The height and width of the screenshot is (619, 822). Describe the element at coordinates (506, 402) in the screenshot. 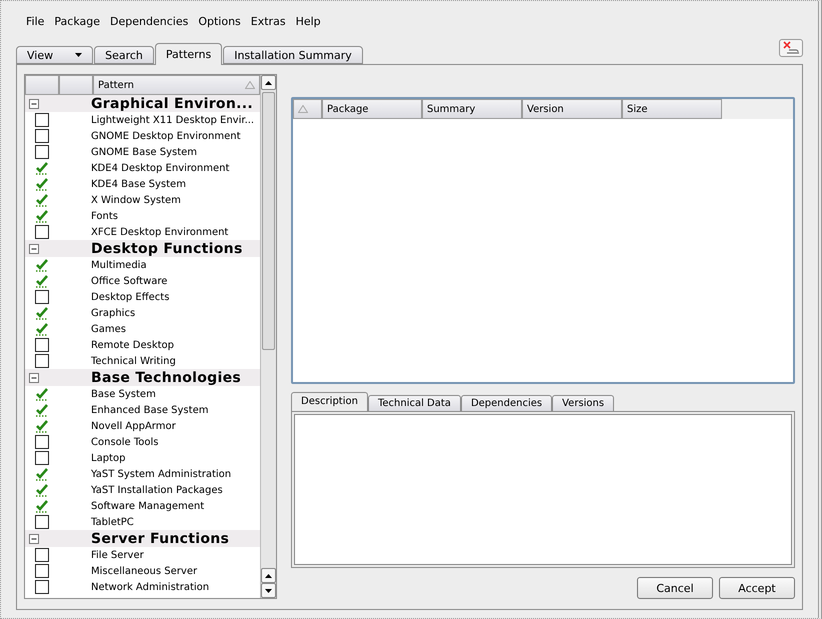

I see `tab: Dependencies` at that location.